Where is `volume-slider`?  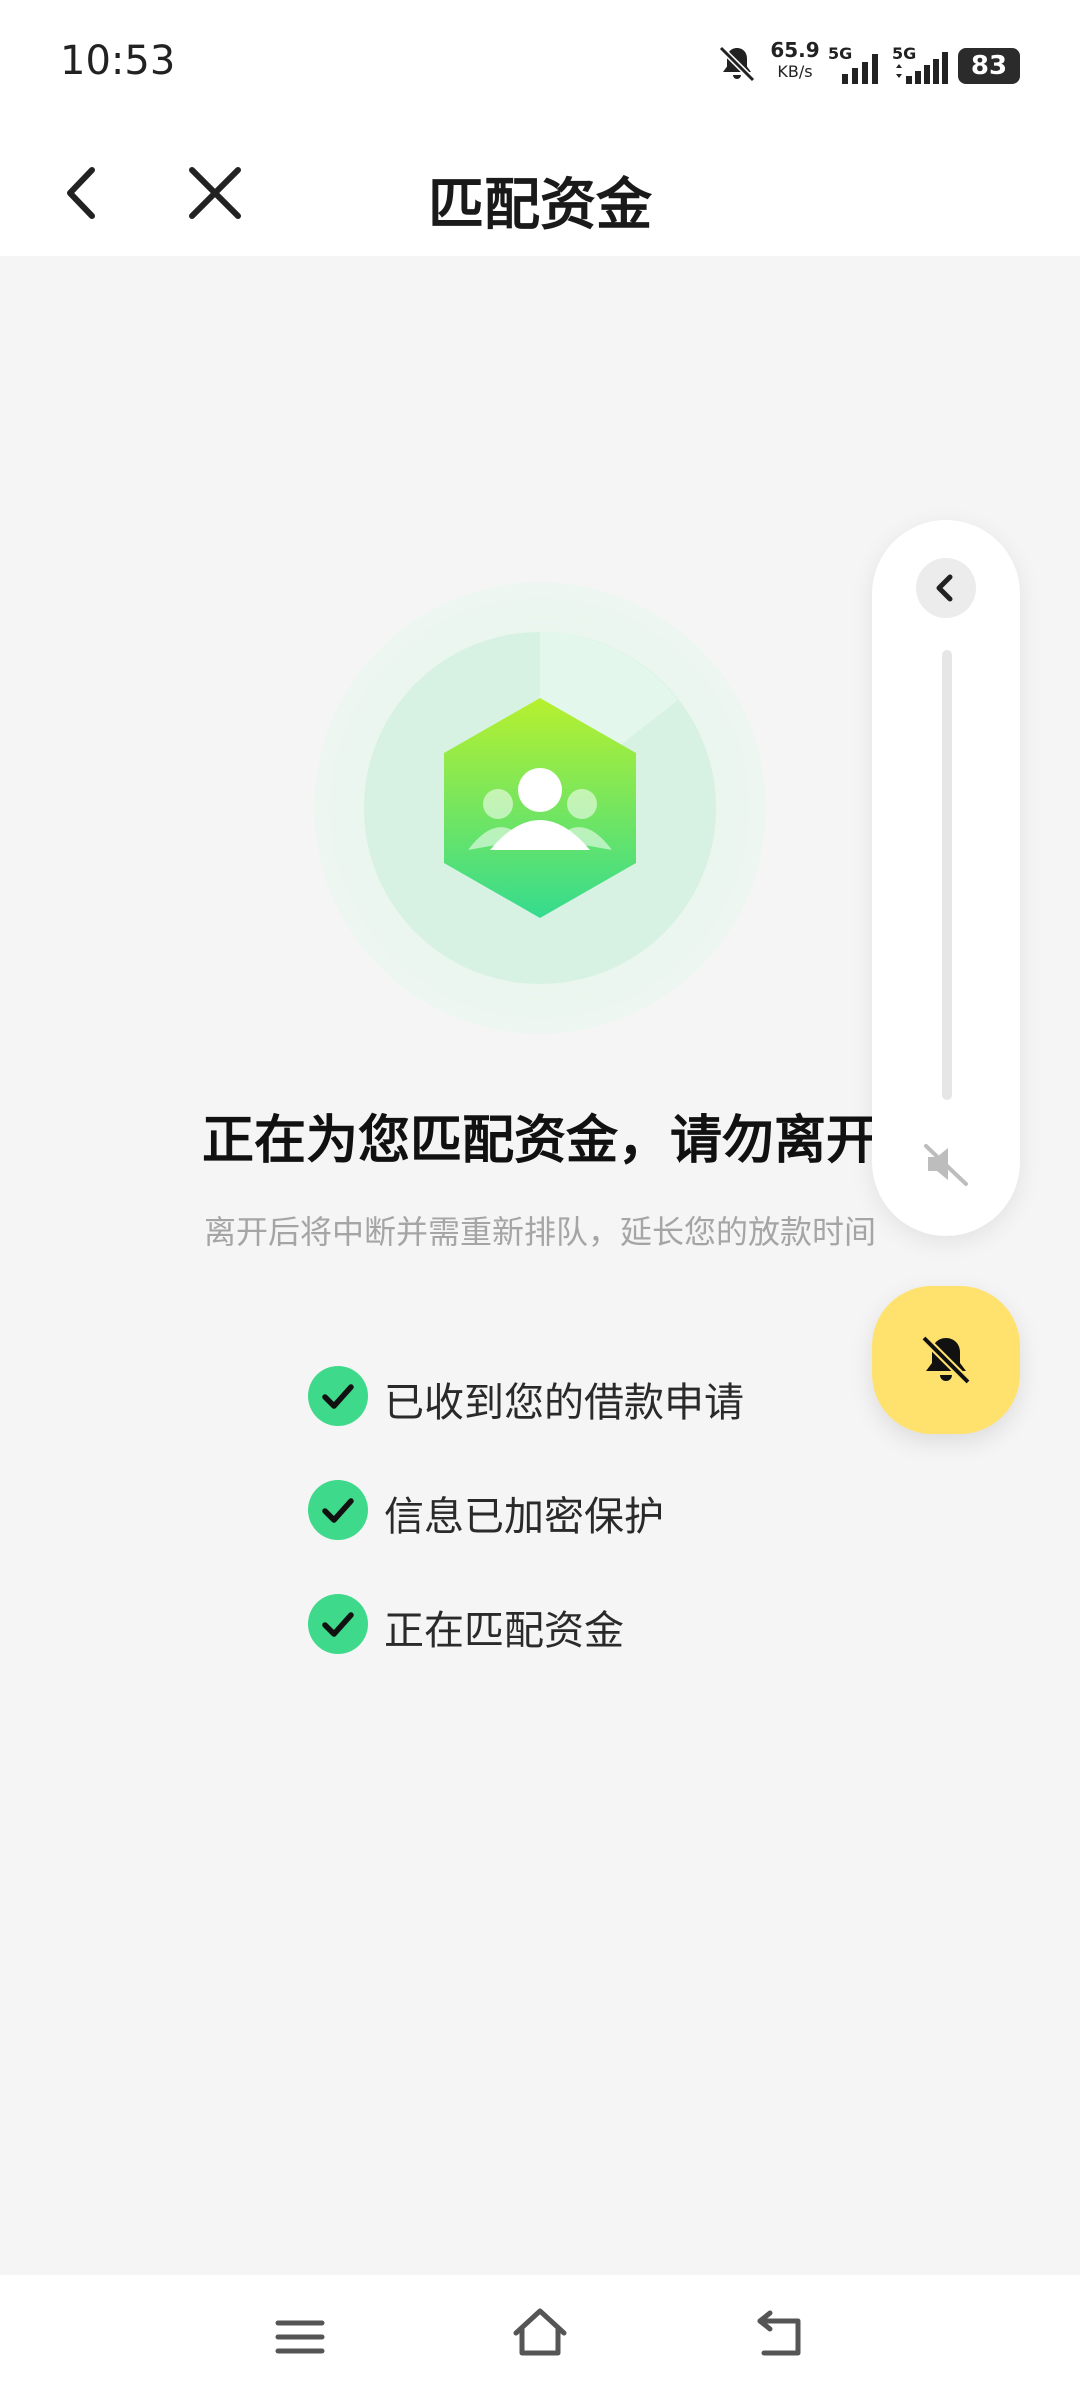
volume-slider is located at coordinates (947, 875).